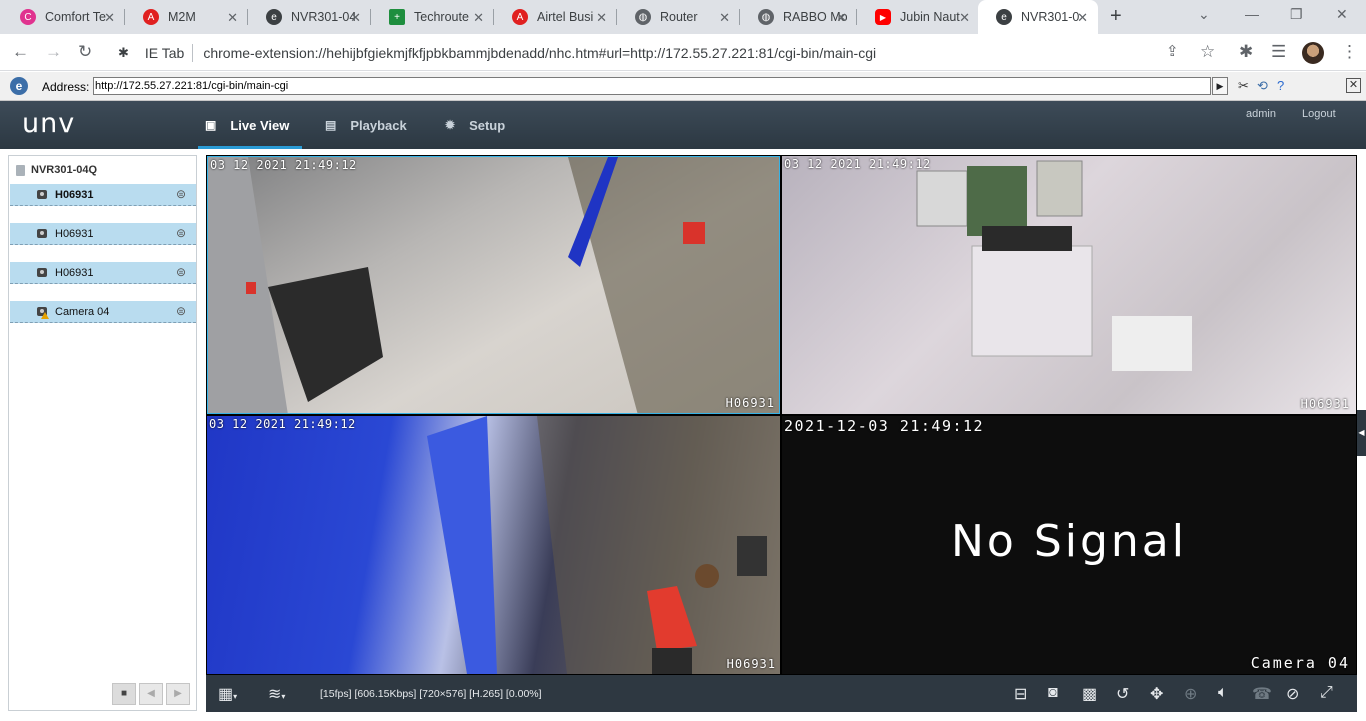 Image resolution: width=1366 pixels, height=721 pixels. Describe the element at coordinates (1038, 17) in the screenshot. I see `browser-tab-active: e NVR301-0 ✕` at that location.